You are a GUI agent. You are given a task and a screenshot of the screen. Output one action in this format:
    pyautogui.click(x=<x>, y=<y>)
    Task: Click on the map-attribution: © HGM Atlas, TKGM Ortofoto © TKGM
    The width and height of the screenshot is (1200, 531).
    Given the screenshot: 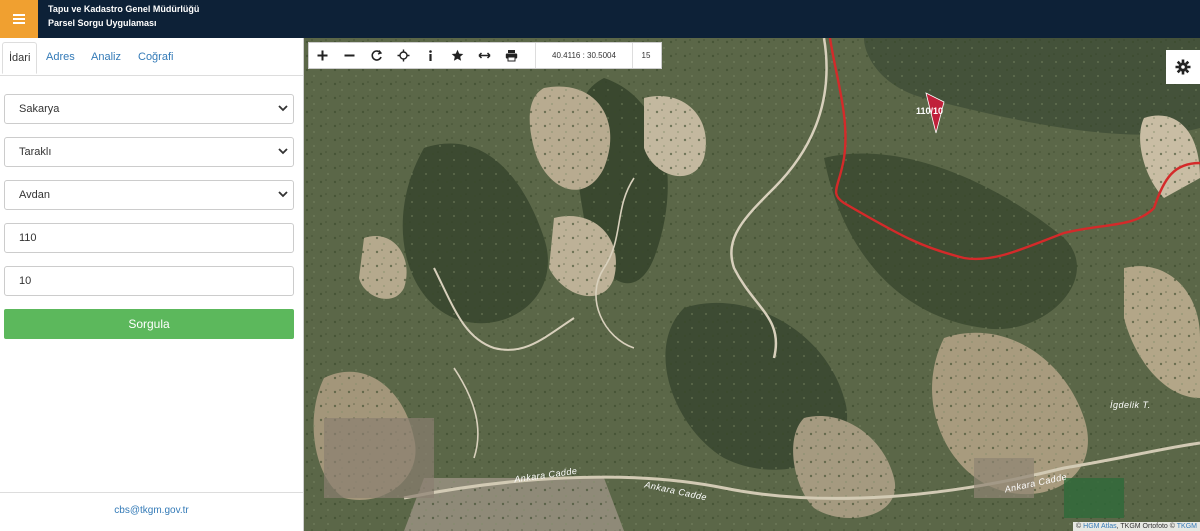 What is the action you would take?
    pyautogui.click(x=1136, y=526)
    